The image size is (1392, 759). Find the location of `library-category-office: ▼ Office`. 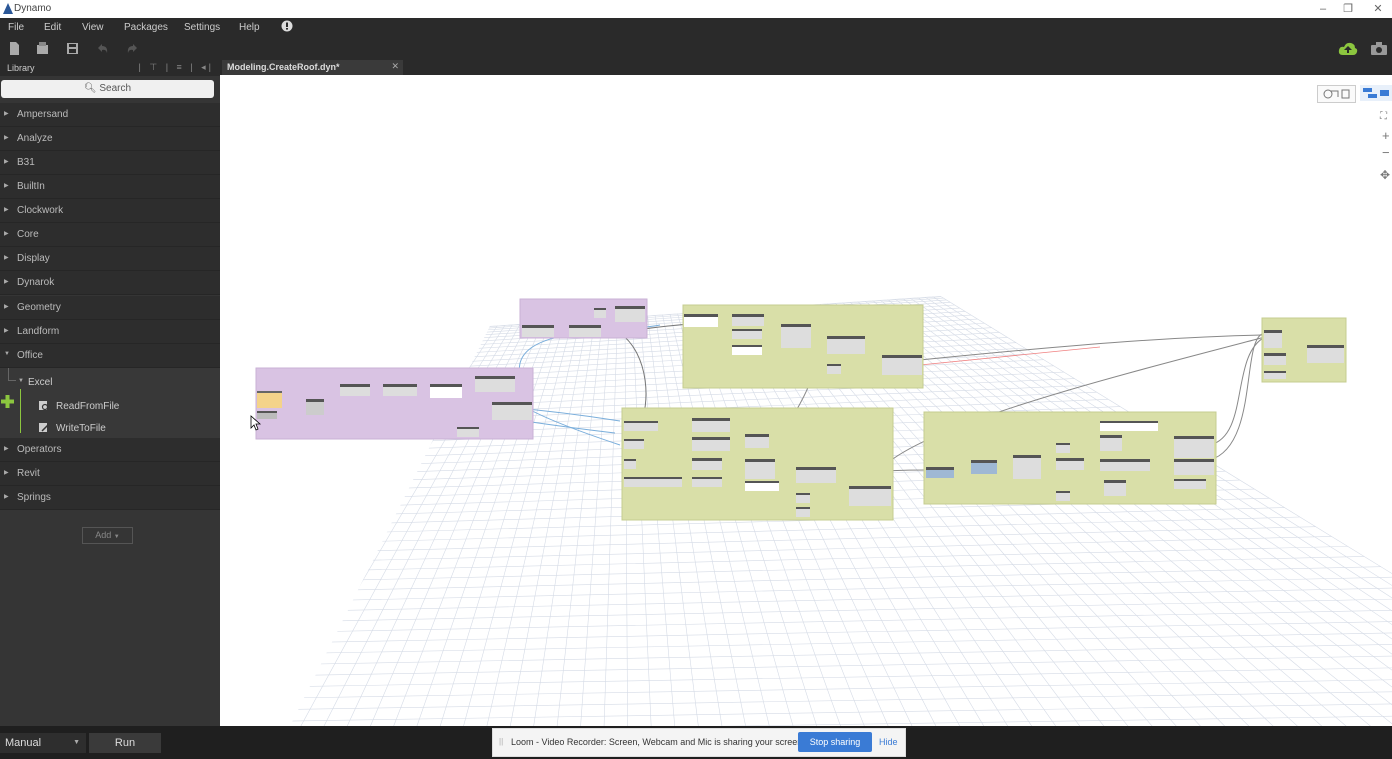

library-category-office: ▼ Office is located at coordinates (110, 356).